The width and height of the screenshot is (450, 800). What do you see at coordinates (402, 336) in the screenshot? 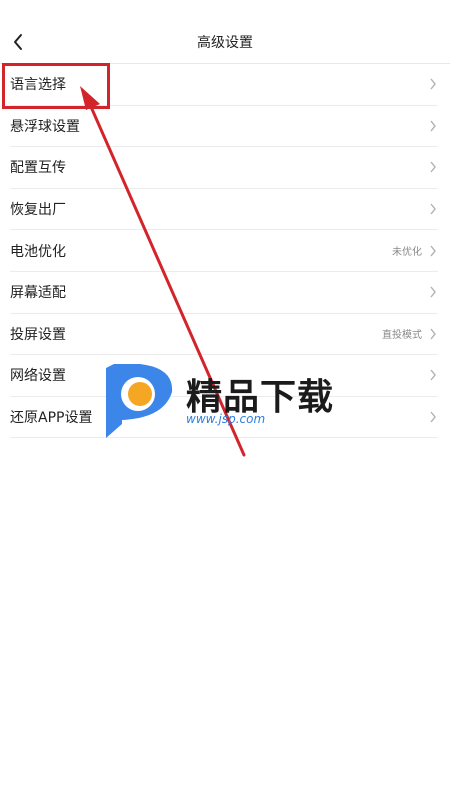
I see `settings-item-value: 直投模式` at bounding box center [402, 336].